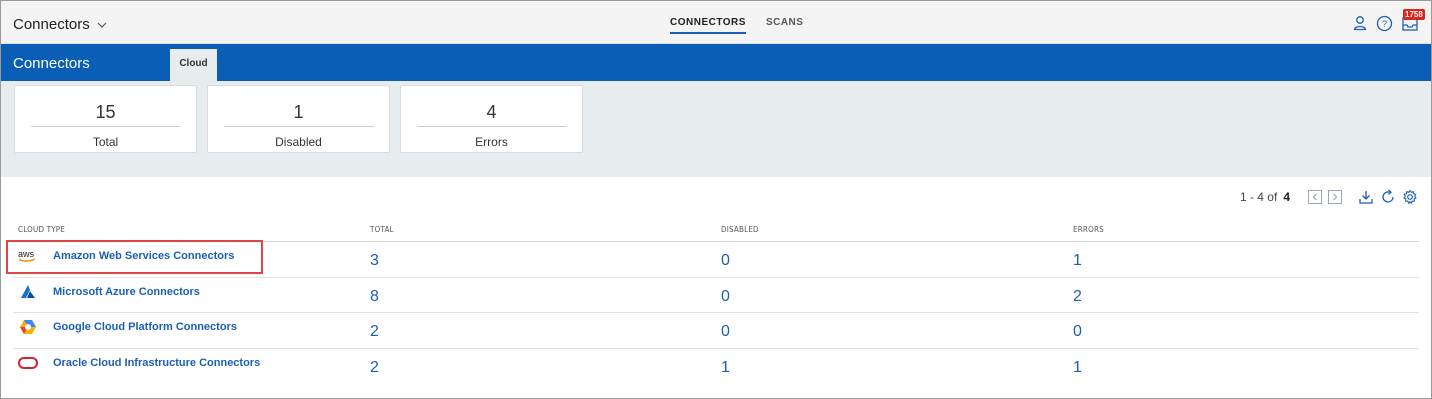 The image size is (1432, 399). What do you see at coordinates (716, 62) in the screenshot?
I see `section-header: Connectors Cloud` at bounding box center [716, 62].